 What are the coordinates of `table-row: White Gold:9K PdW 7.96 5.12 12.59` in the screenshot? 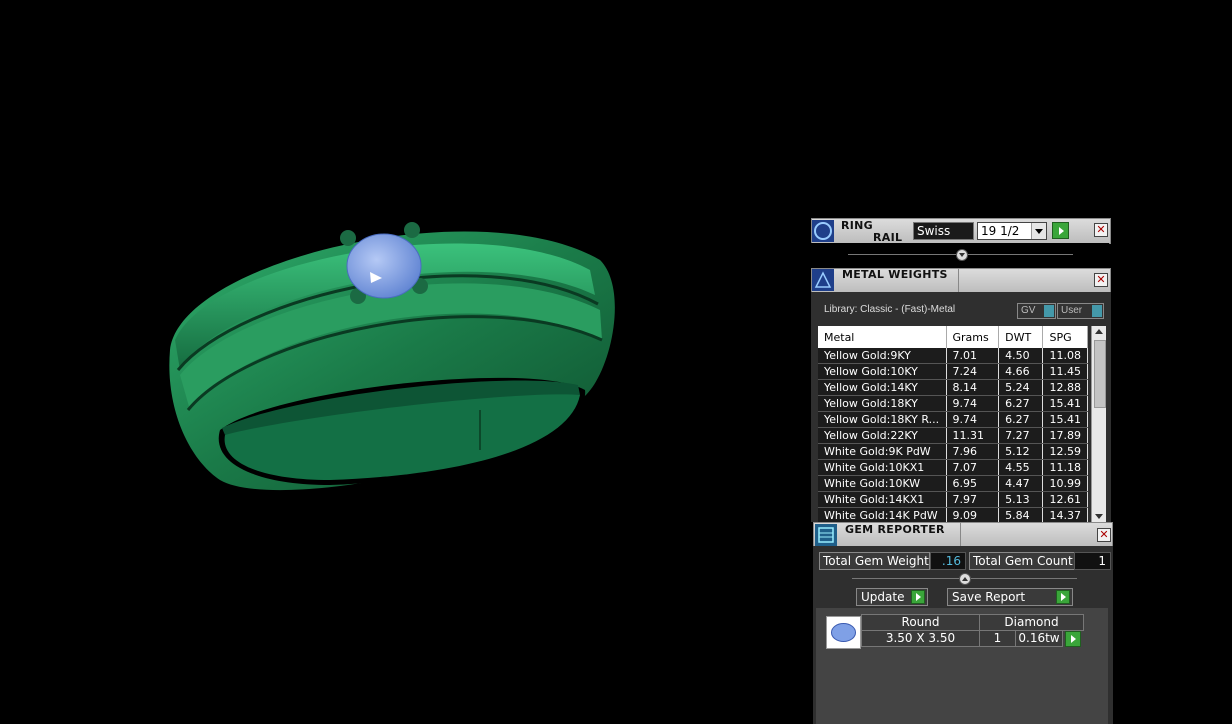 It's located at (953, 451).